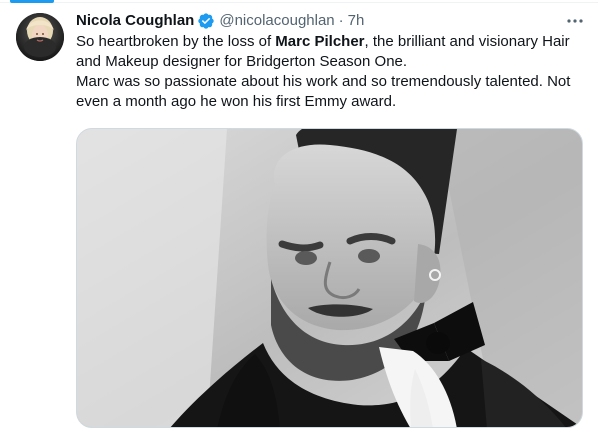 The width and height of the screenshot is (598, 428). I want to click on display-name: Nicola Coughlan, so click(135, 21).